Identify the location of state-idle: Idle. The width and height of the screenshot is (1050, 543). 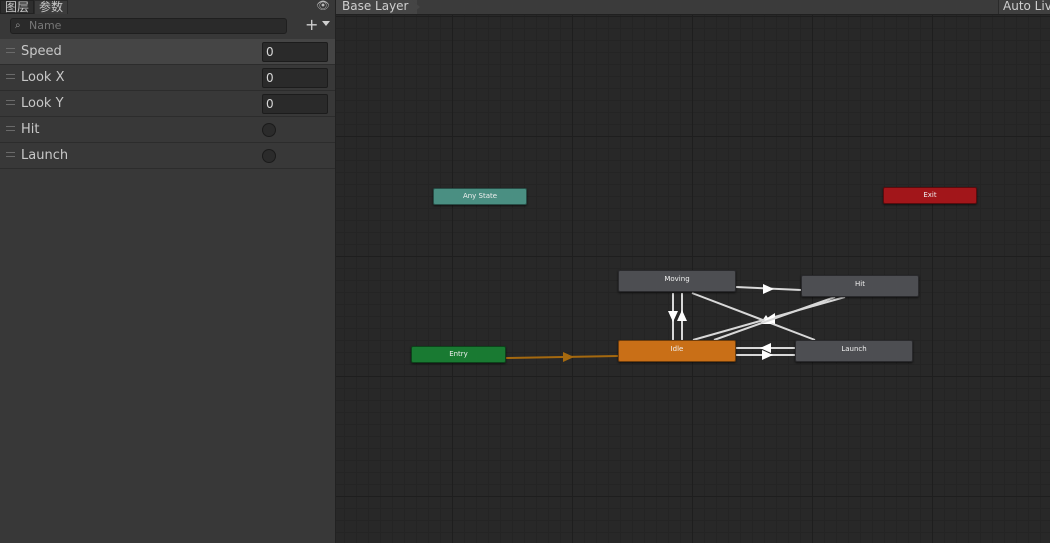
(677, 351).